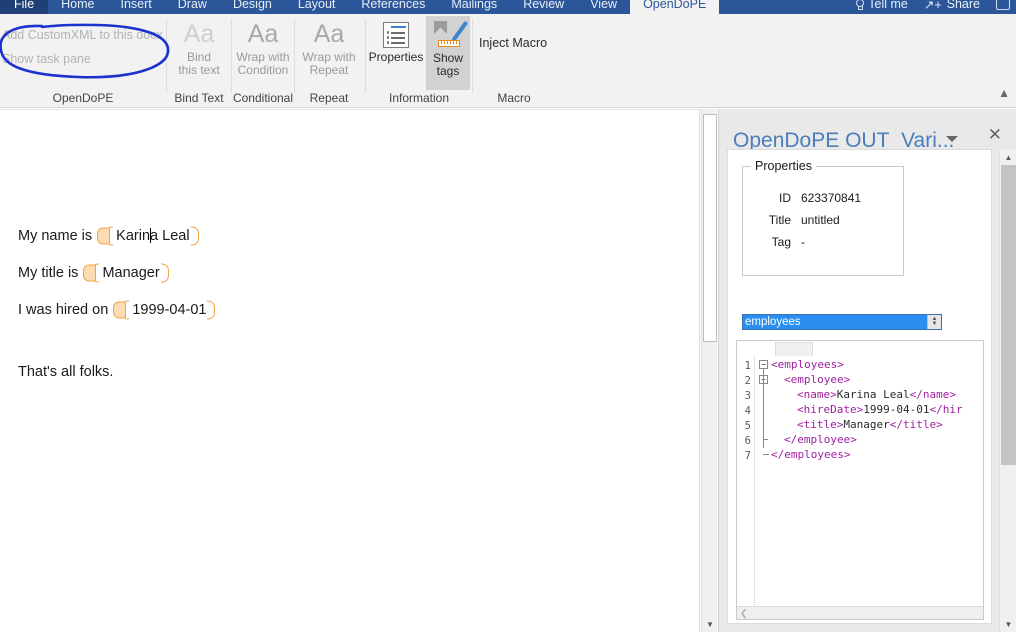 This screenshot has height=632, width=1016. Describe the element at coordinates (831, 198) in the screenshot. I see `property-value-id: 623370841` at that location.